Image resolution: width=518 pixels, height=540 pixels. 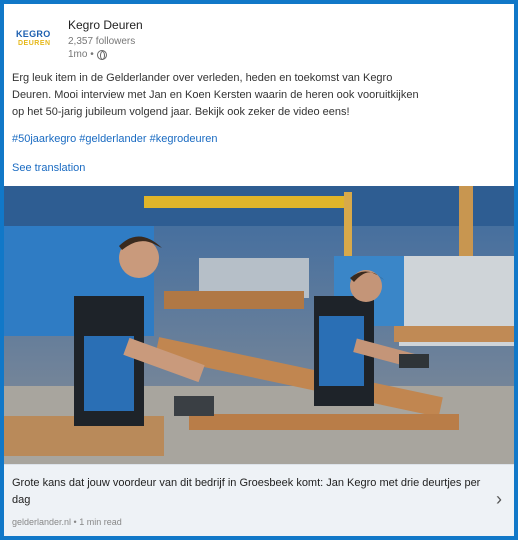 I want to click on see-translation-link: See translation, so click(x=48, y=168).